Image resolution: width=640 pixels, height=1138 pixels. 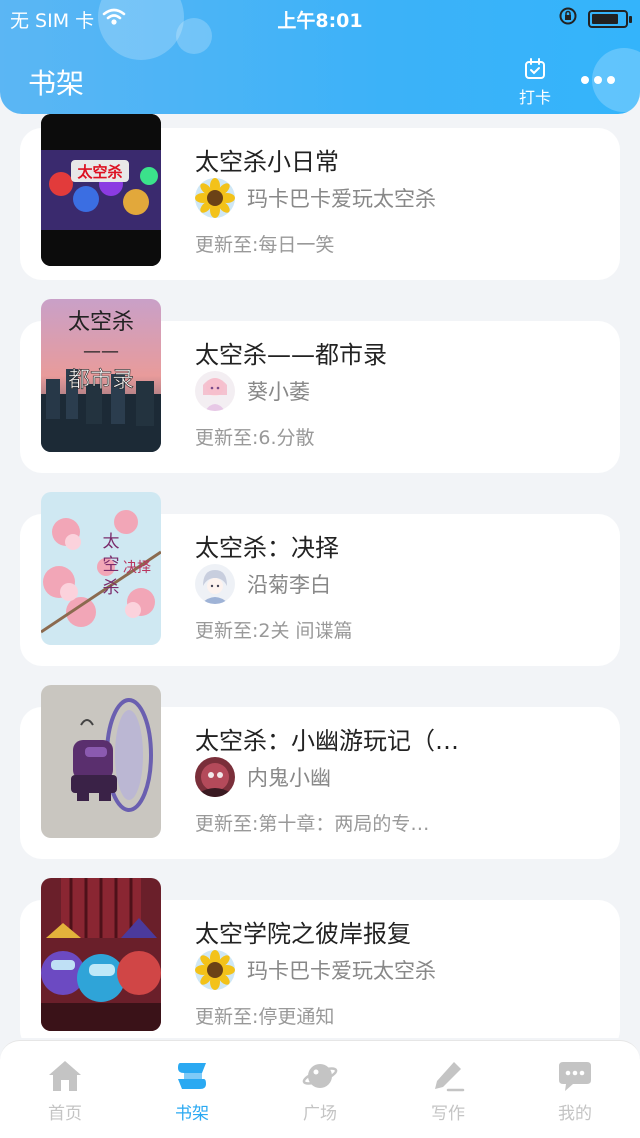 I want to click on author-name: 内鬼小幽, so click(x=289, y=777).